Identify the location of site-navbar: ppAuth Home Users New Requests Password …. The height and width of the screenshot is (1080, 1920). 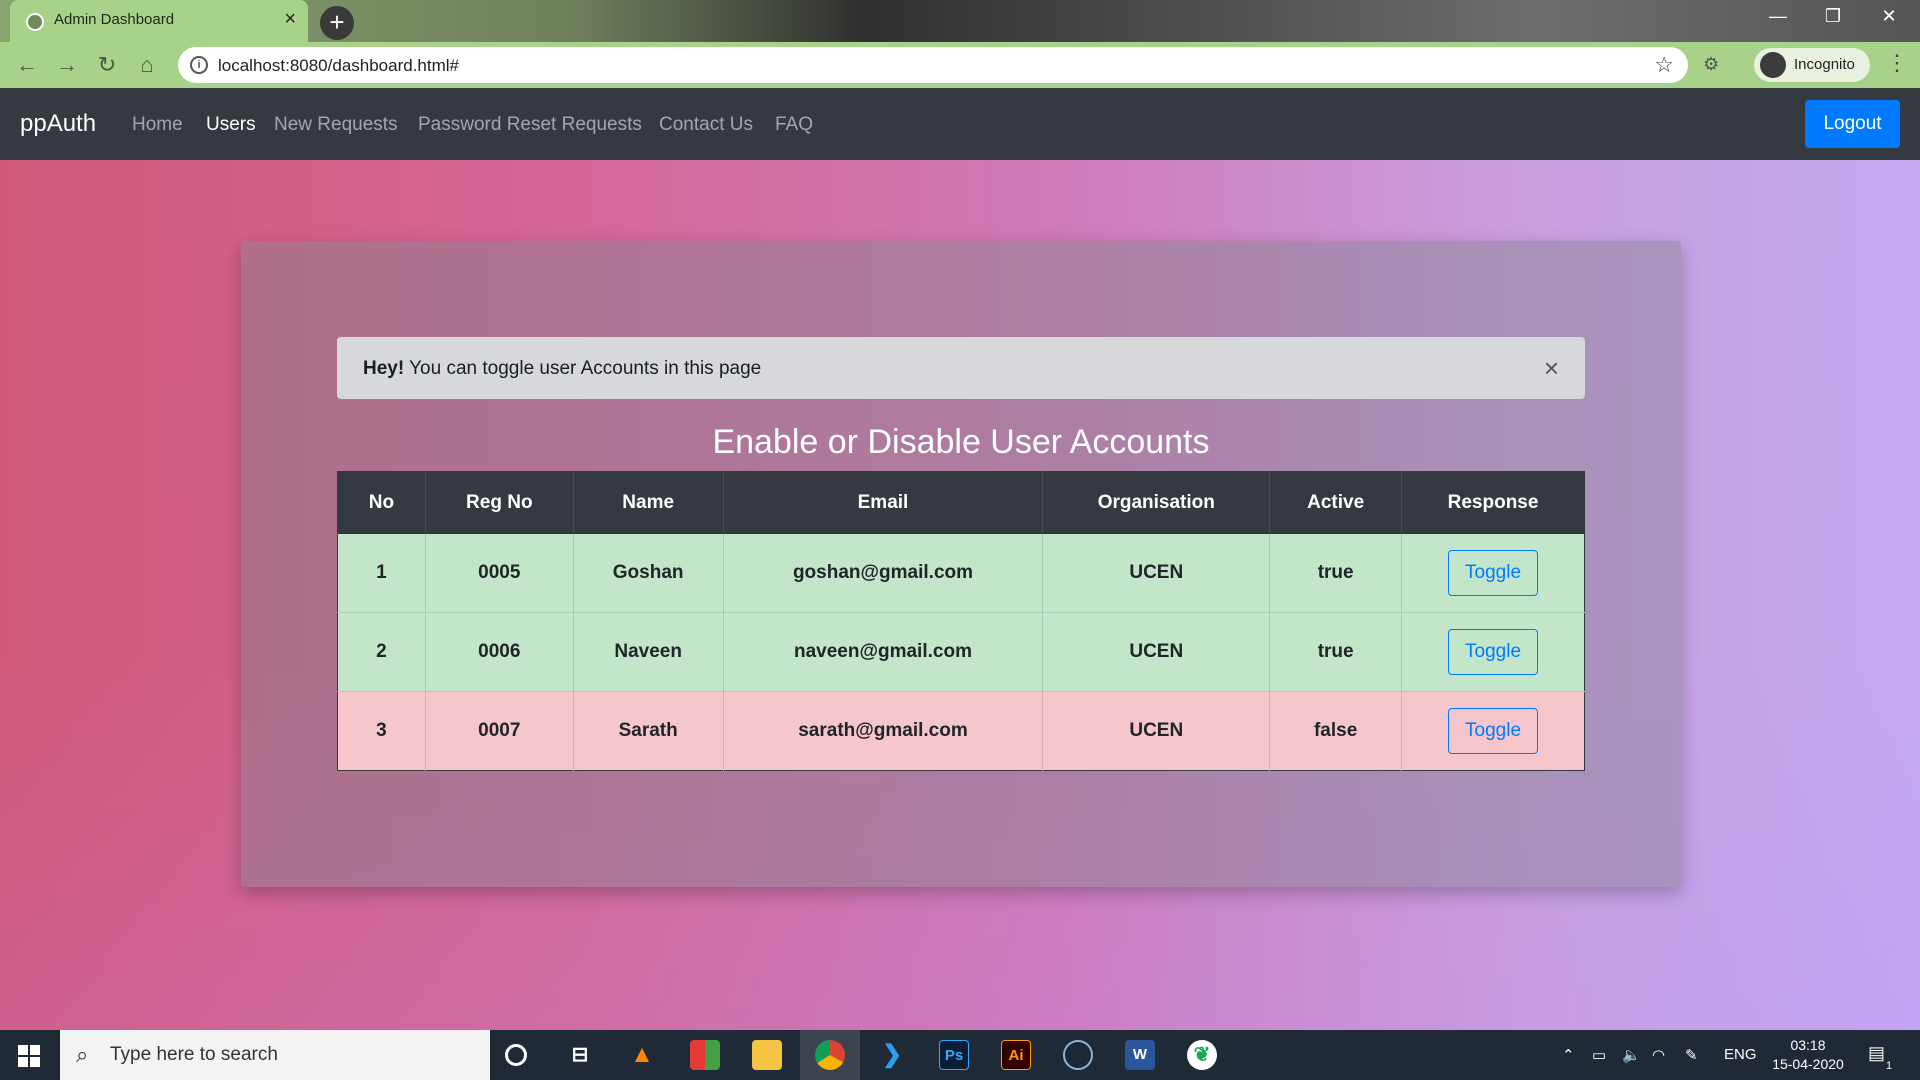
(960, 124).